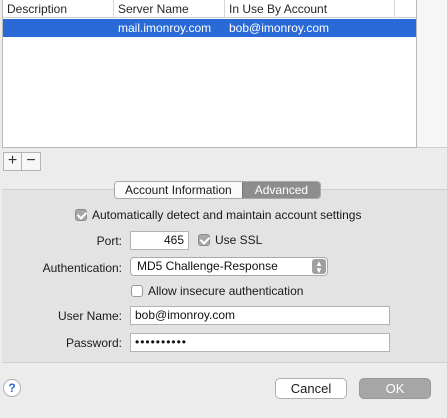 This screenshot has width=447, height=418. I want to click on allow-insecure-label: Allow insecure authentication, so click(226, 291).